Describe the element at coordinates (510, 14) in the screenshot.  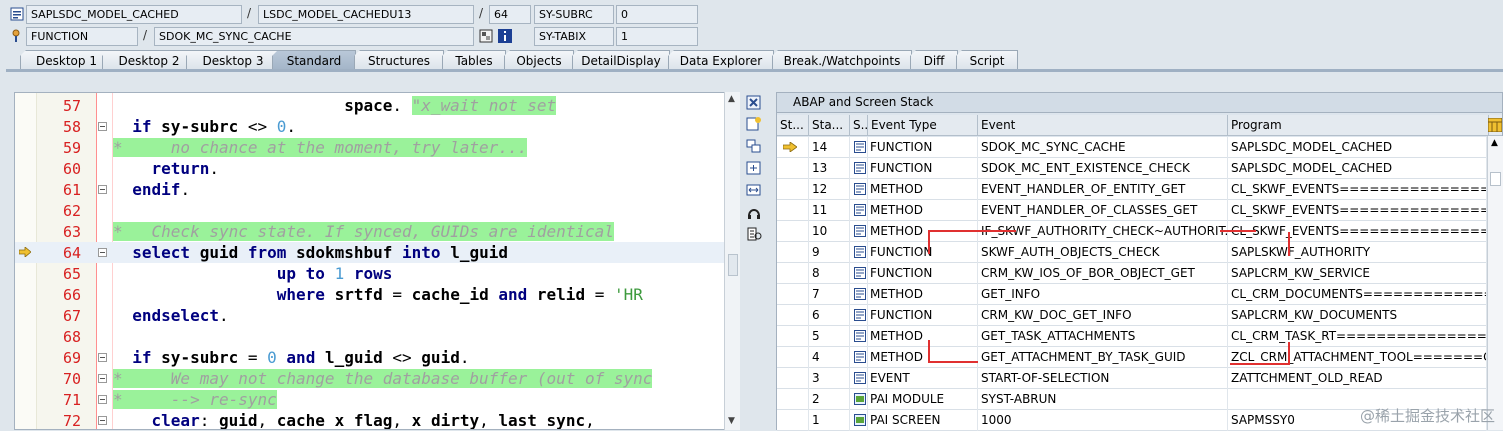
I see `line-field: 64` at that location.